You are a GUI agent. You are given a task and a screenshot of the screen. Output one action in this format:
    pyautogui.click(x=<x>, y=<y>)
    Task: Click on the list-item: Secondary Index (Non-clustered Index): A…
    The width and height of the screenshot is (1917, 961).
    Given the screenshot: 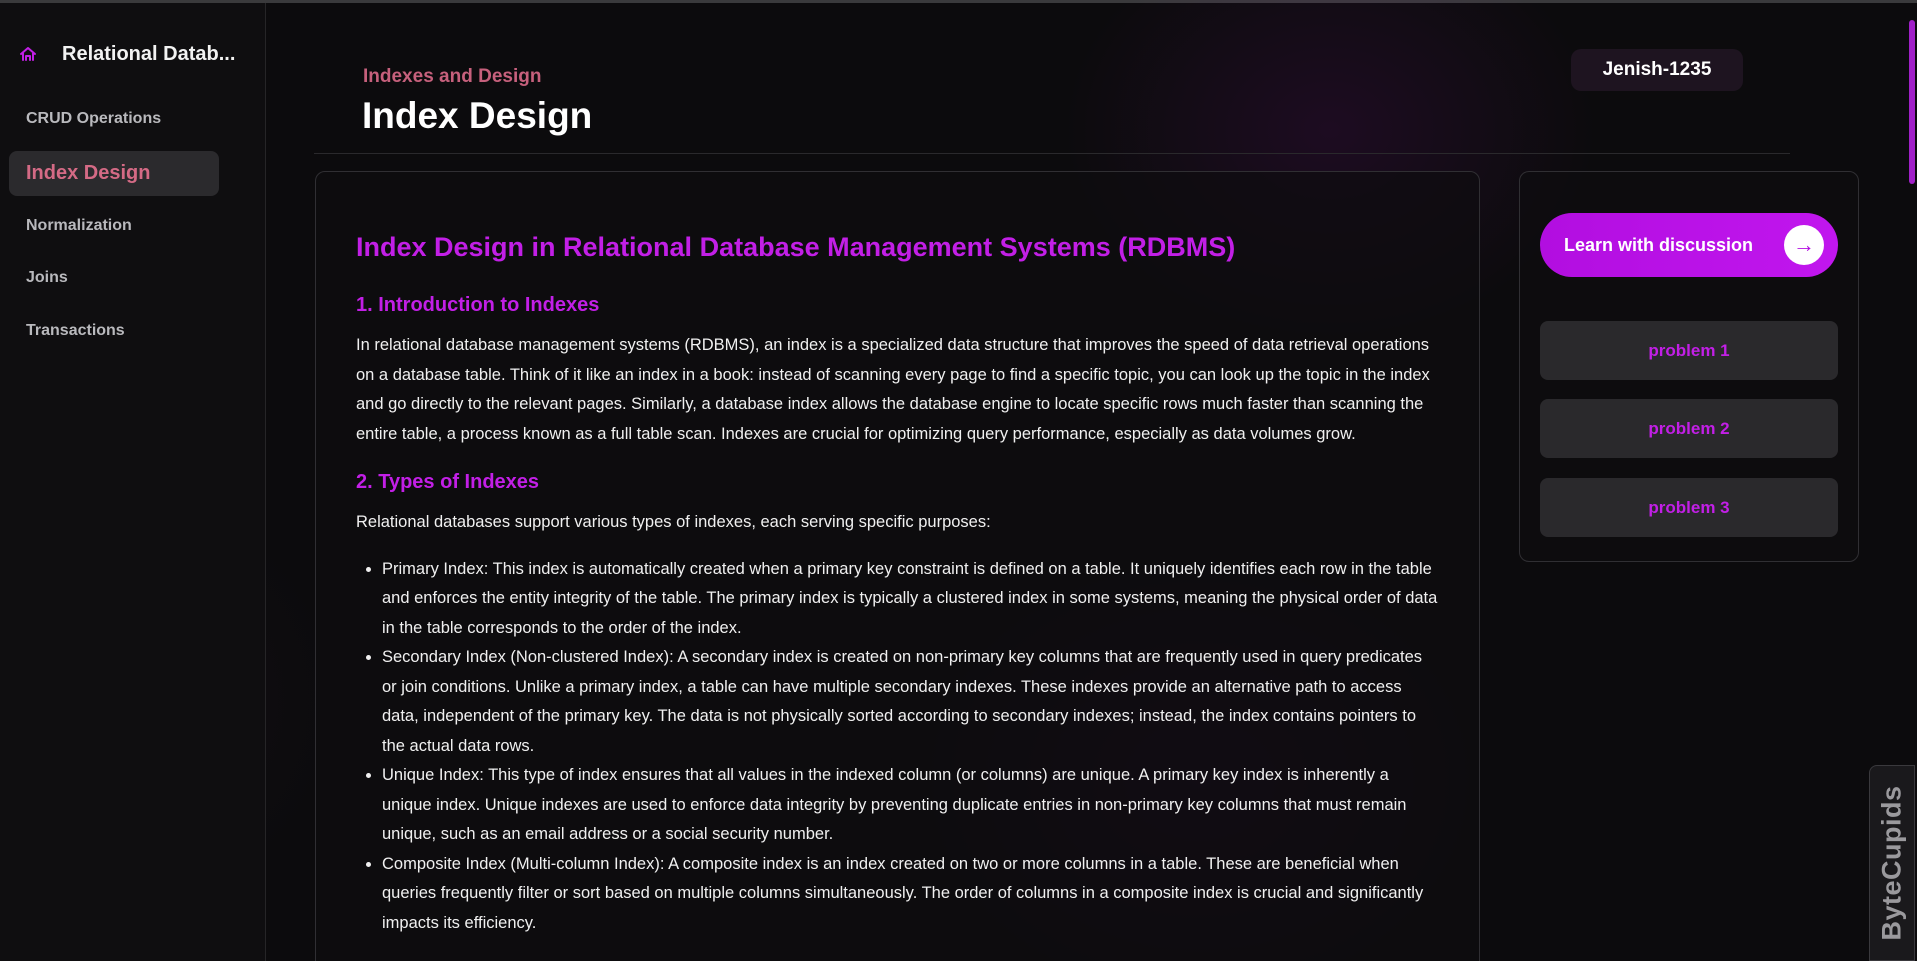 What is the action you would take?
    pyautogui.click(x=911, y=702)
    